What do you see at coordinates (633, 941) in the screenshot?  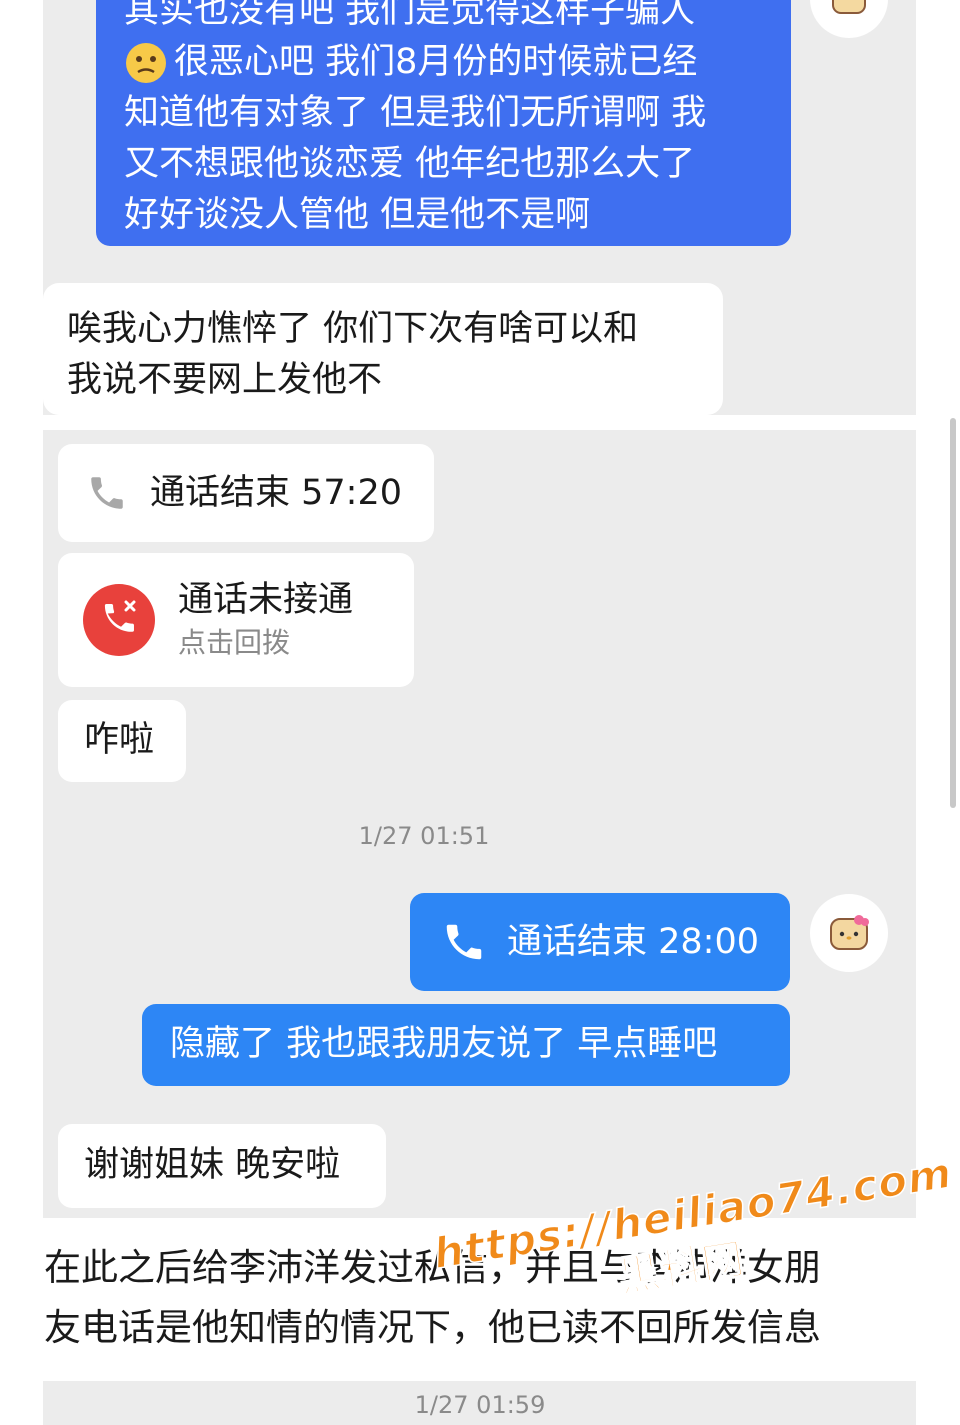 I see `call-duration-label: 通话结束 28:00` at bounding box center [633, 941].